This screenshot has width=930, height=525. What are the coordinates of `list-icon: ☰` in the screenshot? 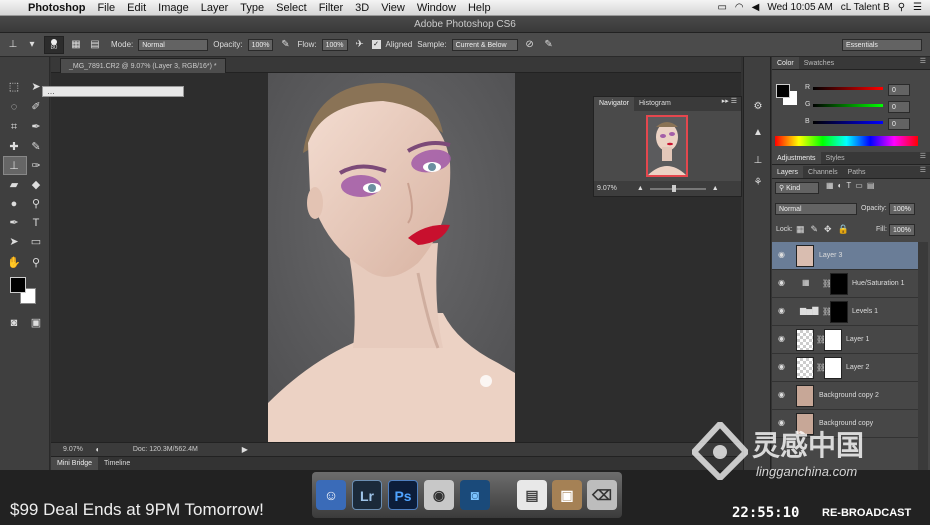 It's located at (917, 7).